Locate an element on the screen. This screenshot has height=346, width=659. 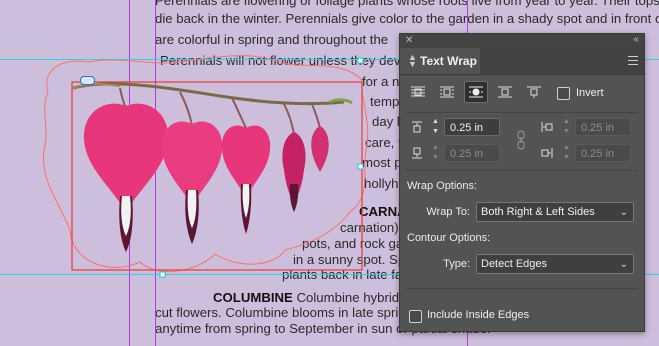
panel-menu-icon is located at coordinates (633, 60).